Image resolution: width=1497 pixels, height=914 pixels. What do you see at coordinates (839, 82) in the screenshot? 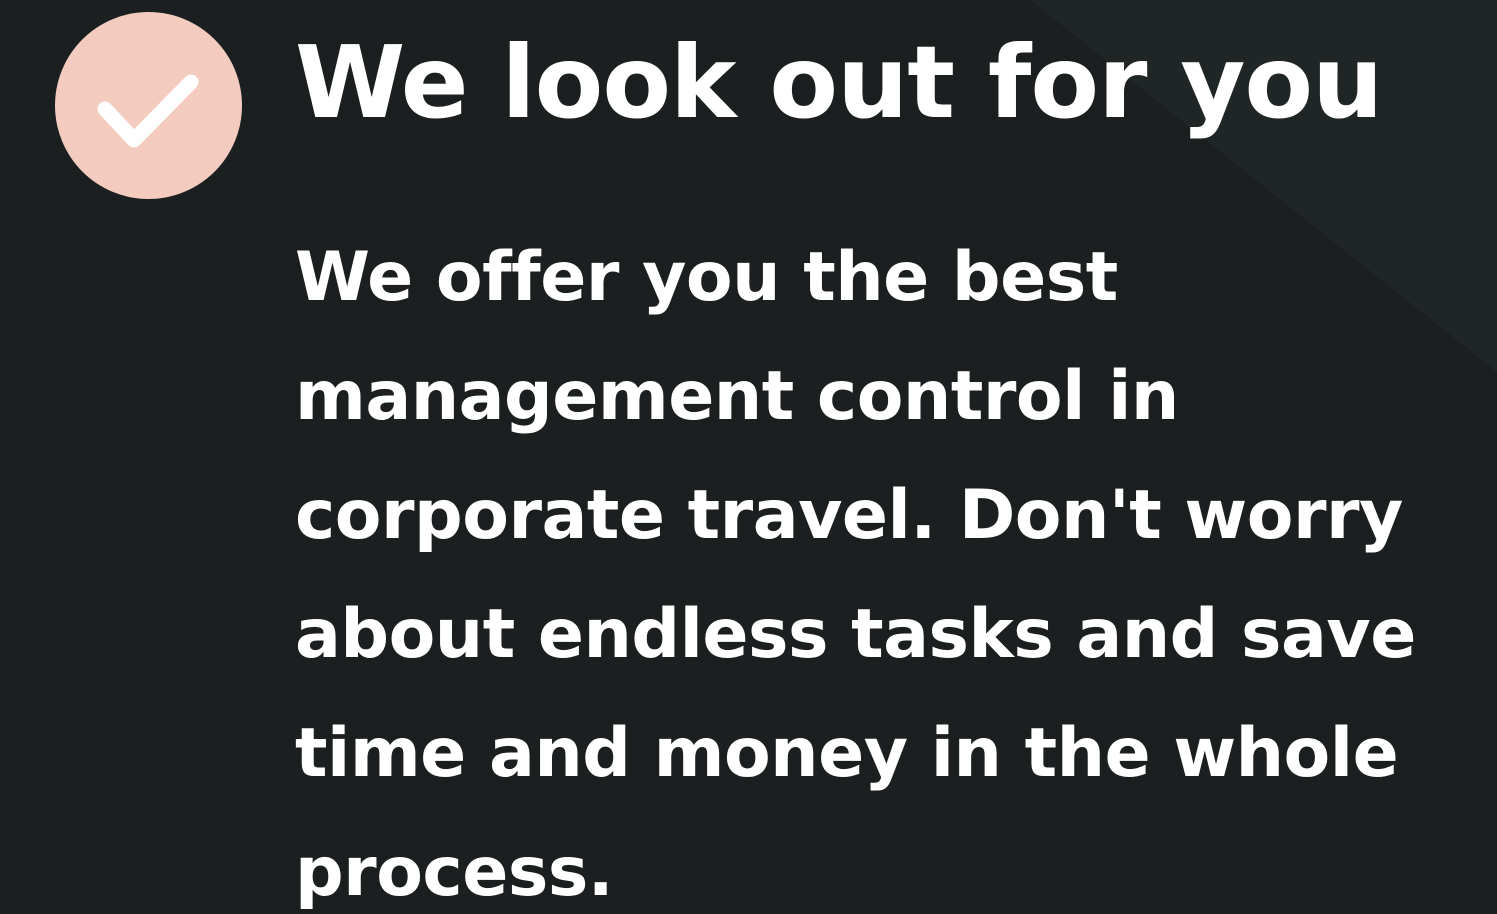
I see `feature-title: We look out for you` at bounding box center [839, 82].